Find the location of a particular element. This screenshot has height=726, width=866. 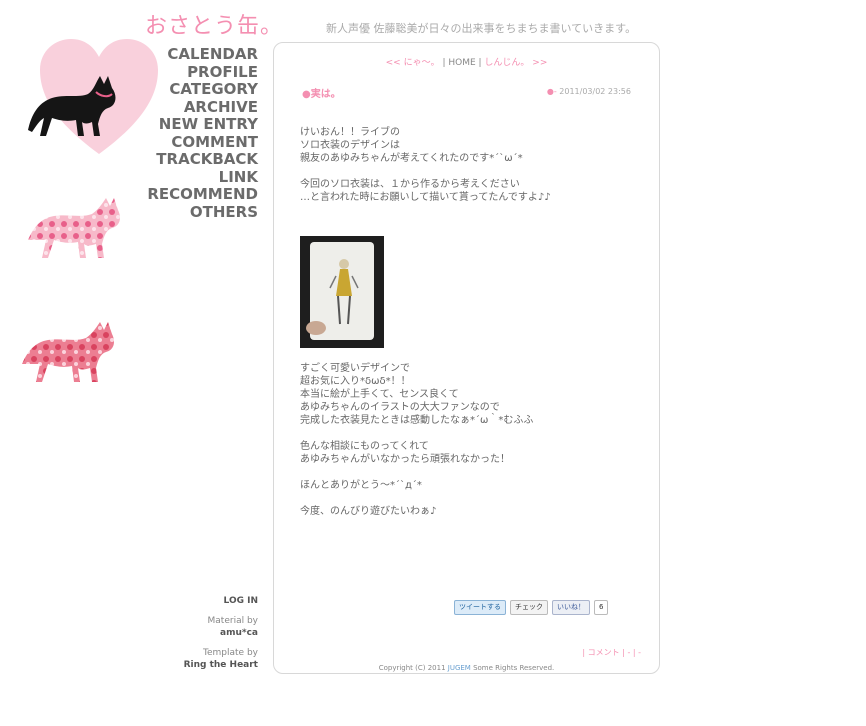

social-buttons: ツイートする チェック いいね！ 6 is located at coordinates (531, 607).